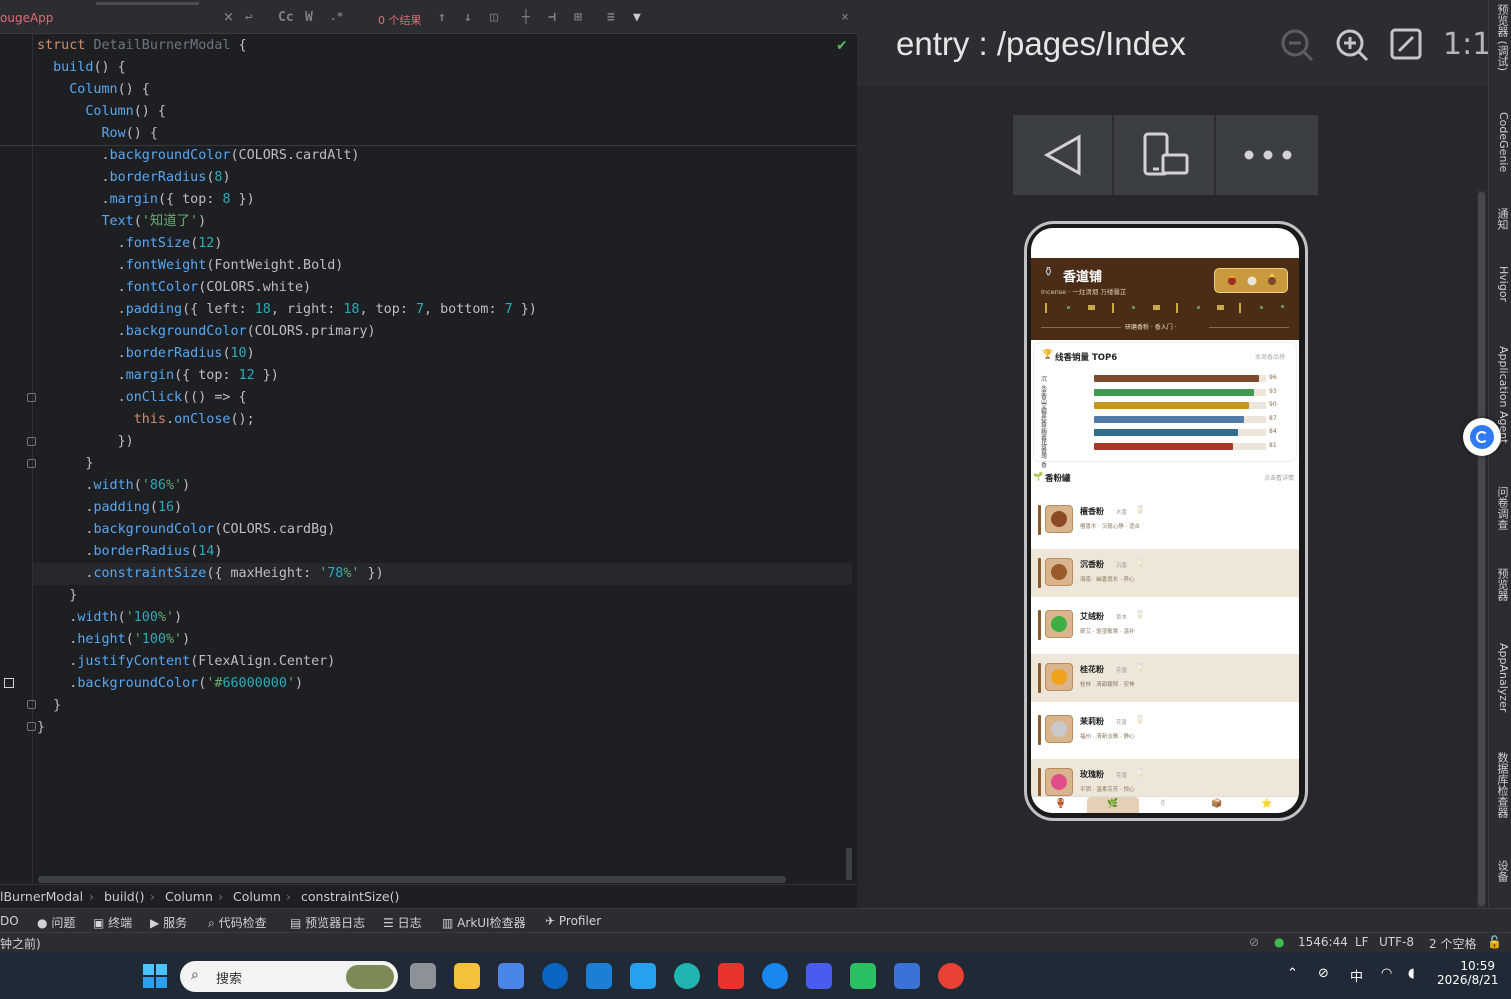 This screenshot has height=999, width=1511. I want to click on select-all-icon: ◫, so click(494, 17).